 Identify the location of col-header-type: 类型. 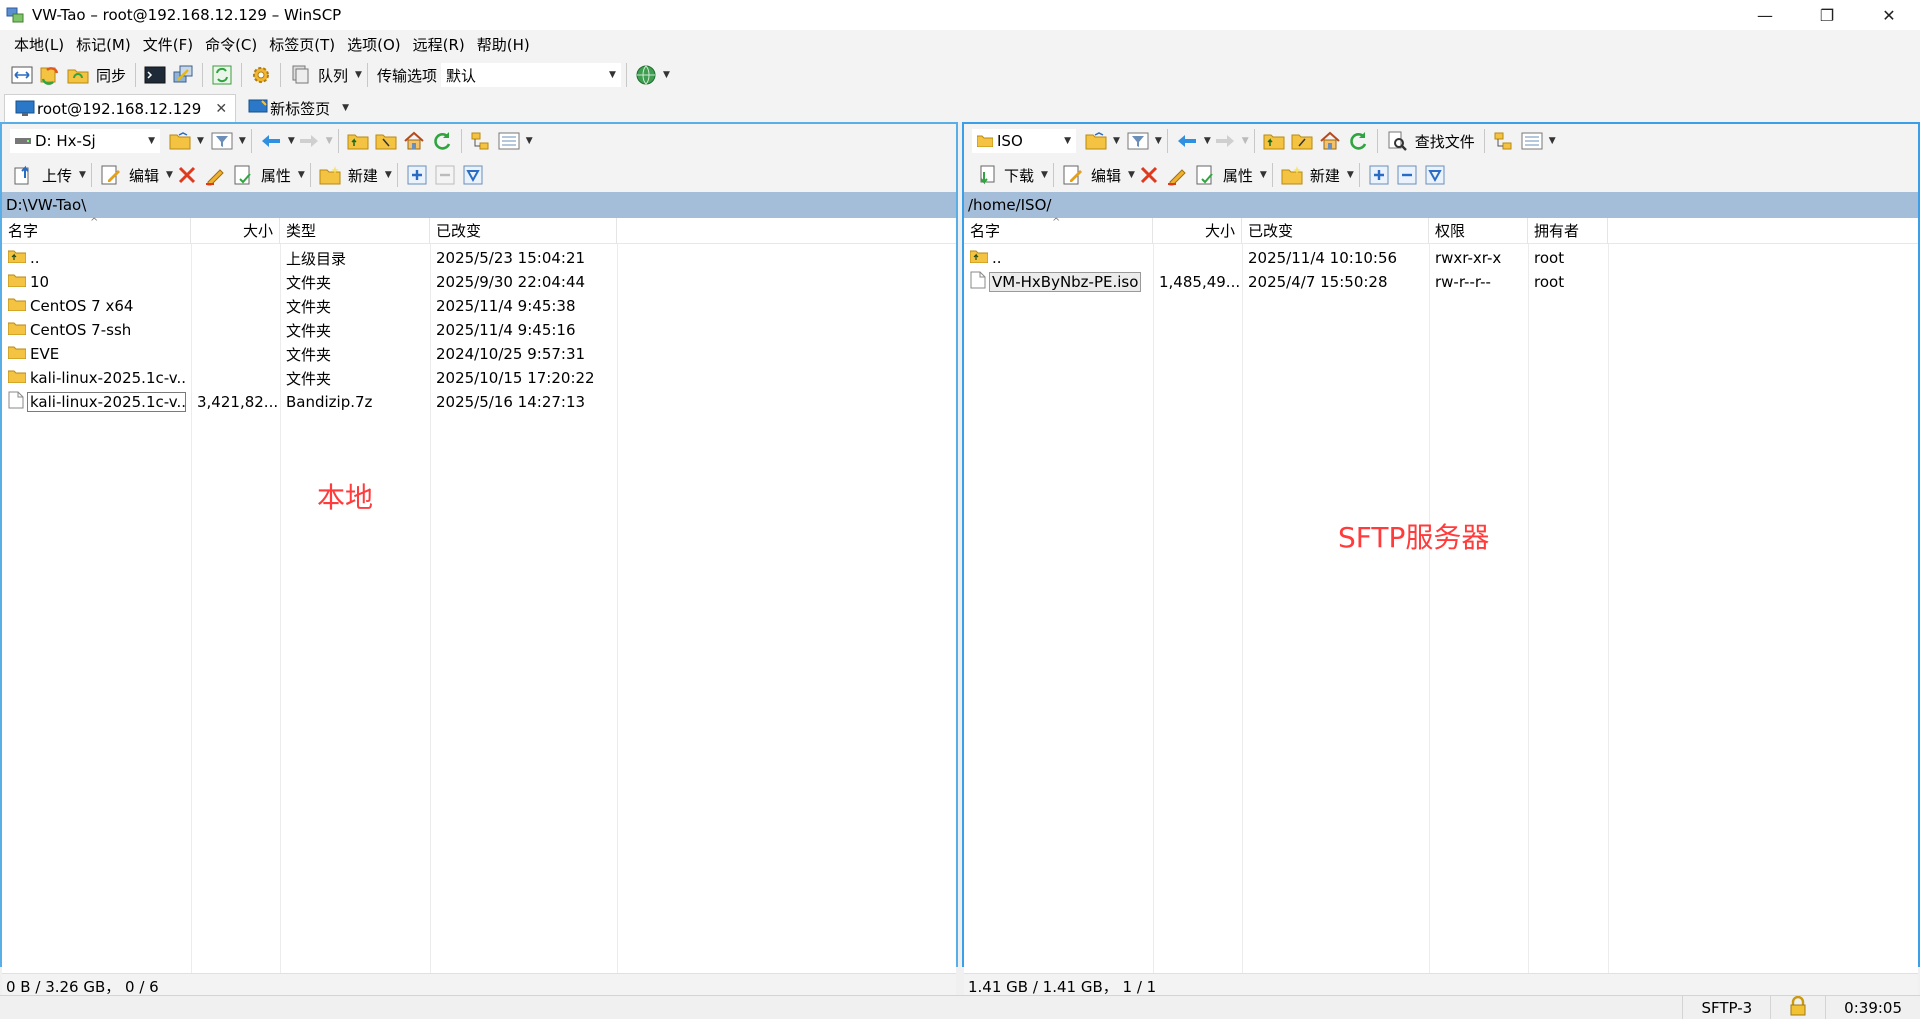
(355, 231).